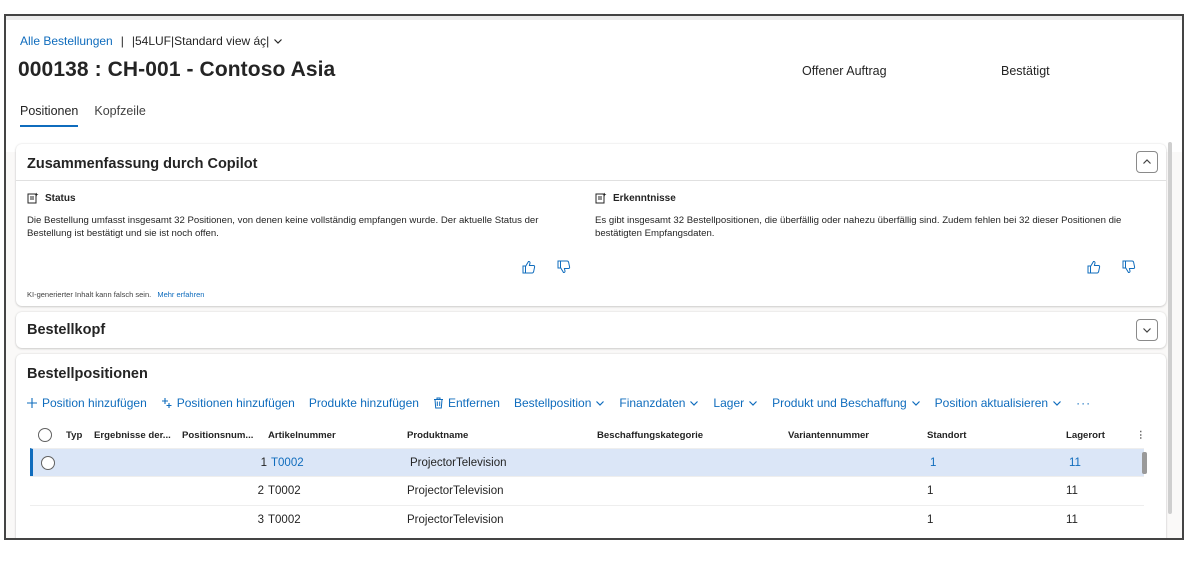  What do you see at coordinates (844, 71) in the screenshot?
I see `status-open-order: Offener Auftrag` at bounding box center [844, 71].